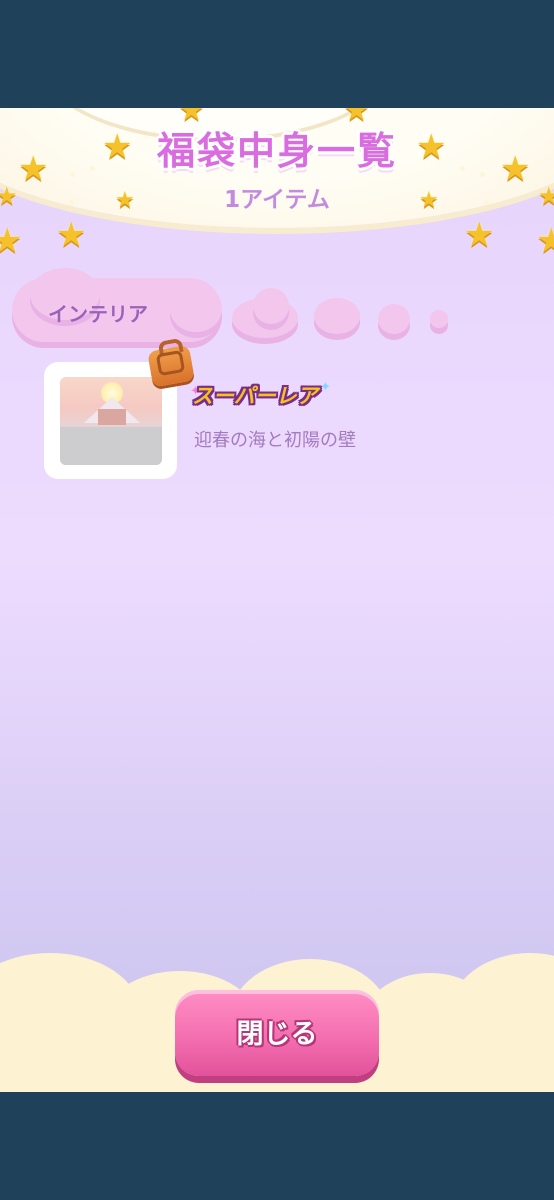 The height and width of the screenshot is (1200, 554). I want to click on page-title: 福袋中身一覧, so click(276, 151).